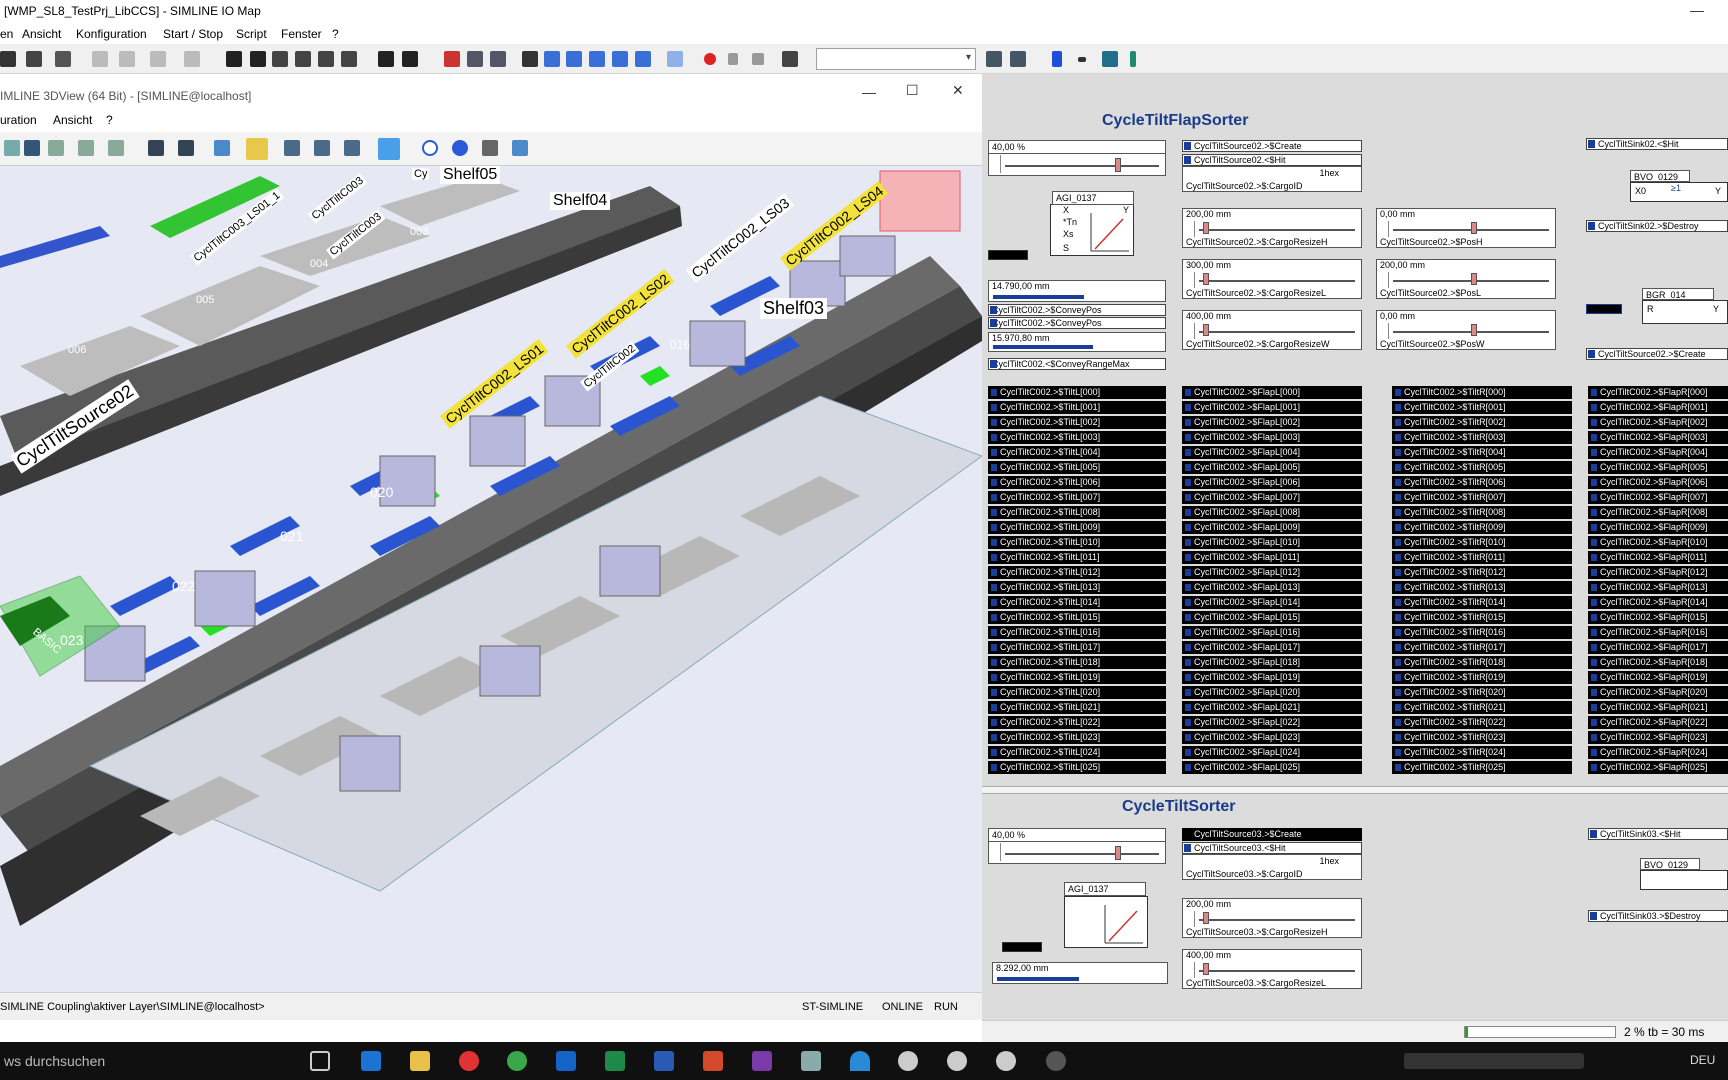 This screenshot has height=1080, width=1728. I want to click on pos-h-slider: 0,00 mm CyclTiltSource02.>$PosH, so click(1466, 228).